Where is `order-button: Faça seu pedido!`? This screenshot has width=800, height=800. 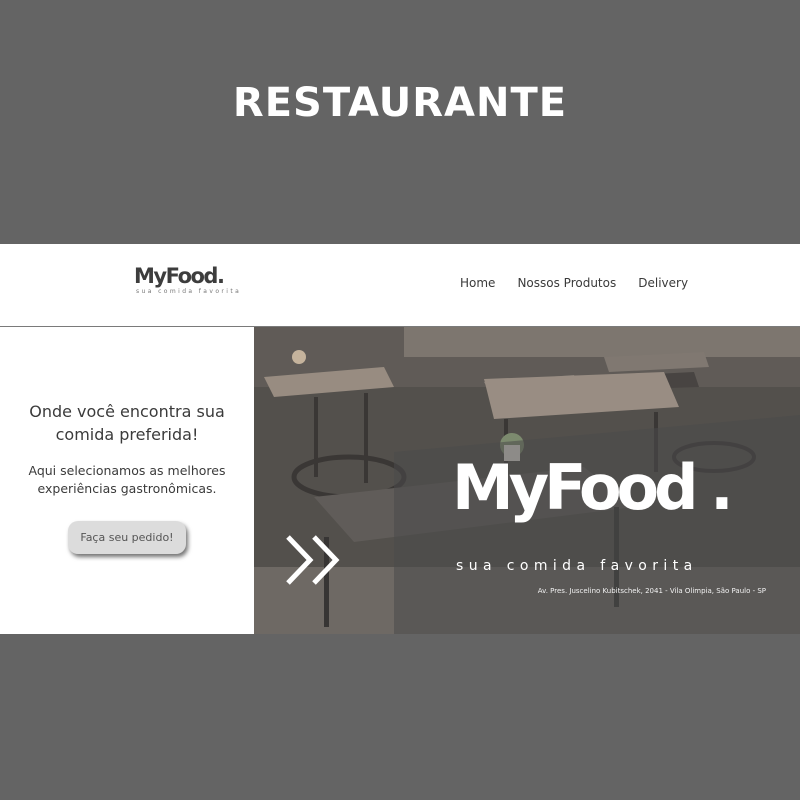 order-button: Faça seu pedido! is located at coordinates (127, 537).